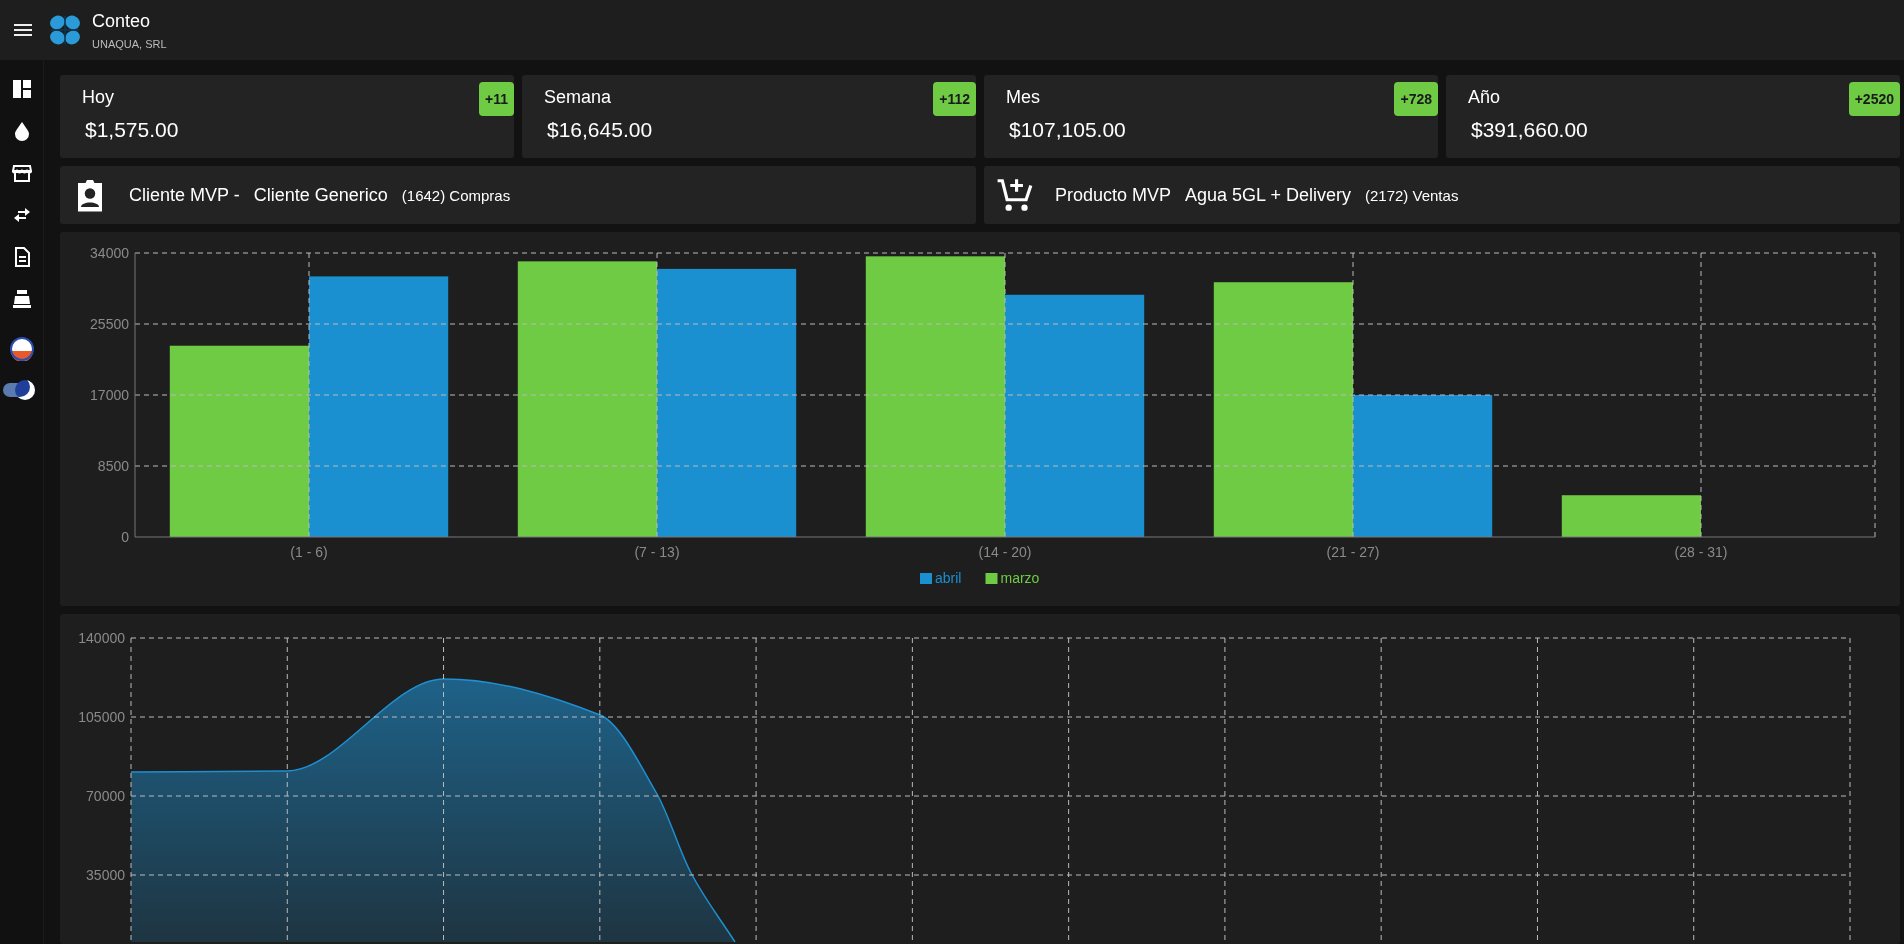  What do you see at coordinates (1353, 552) in the screenshot?
I see `axis-tick-label: (21 - 27)` at bounding box center [1353, 552].